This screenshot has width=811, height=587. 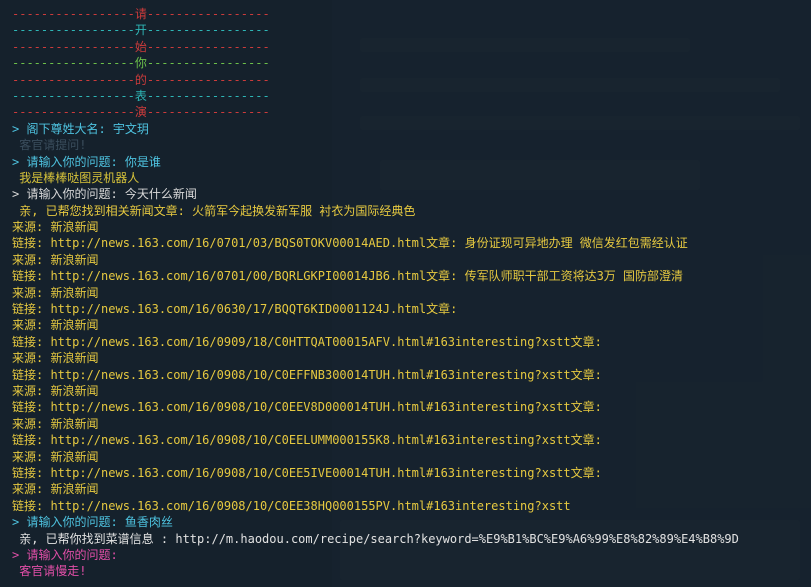 I want to click on banner-row: -----------------你-----------------, so click(x=411, y=63).